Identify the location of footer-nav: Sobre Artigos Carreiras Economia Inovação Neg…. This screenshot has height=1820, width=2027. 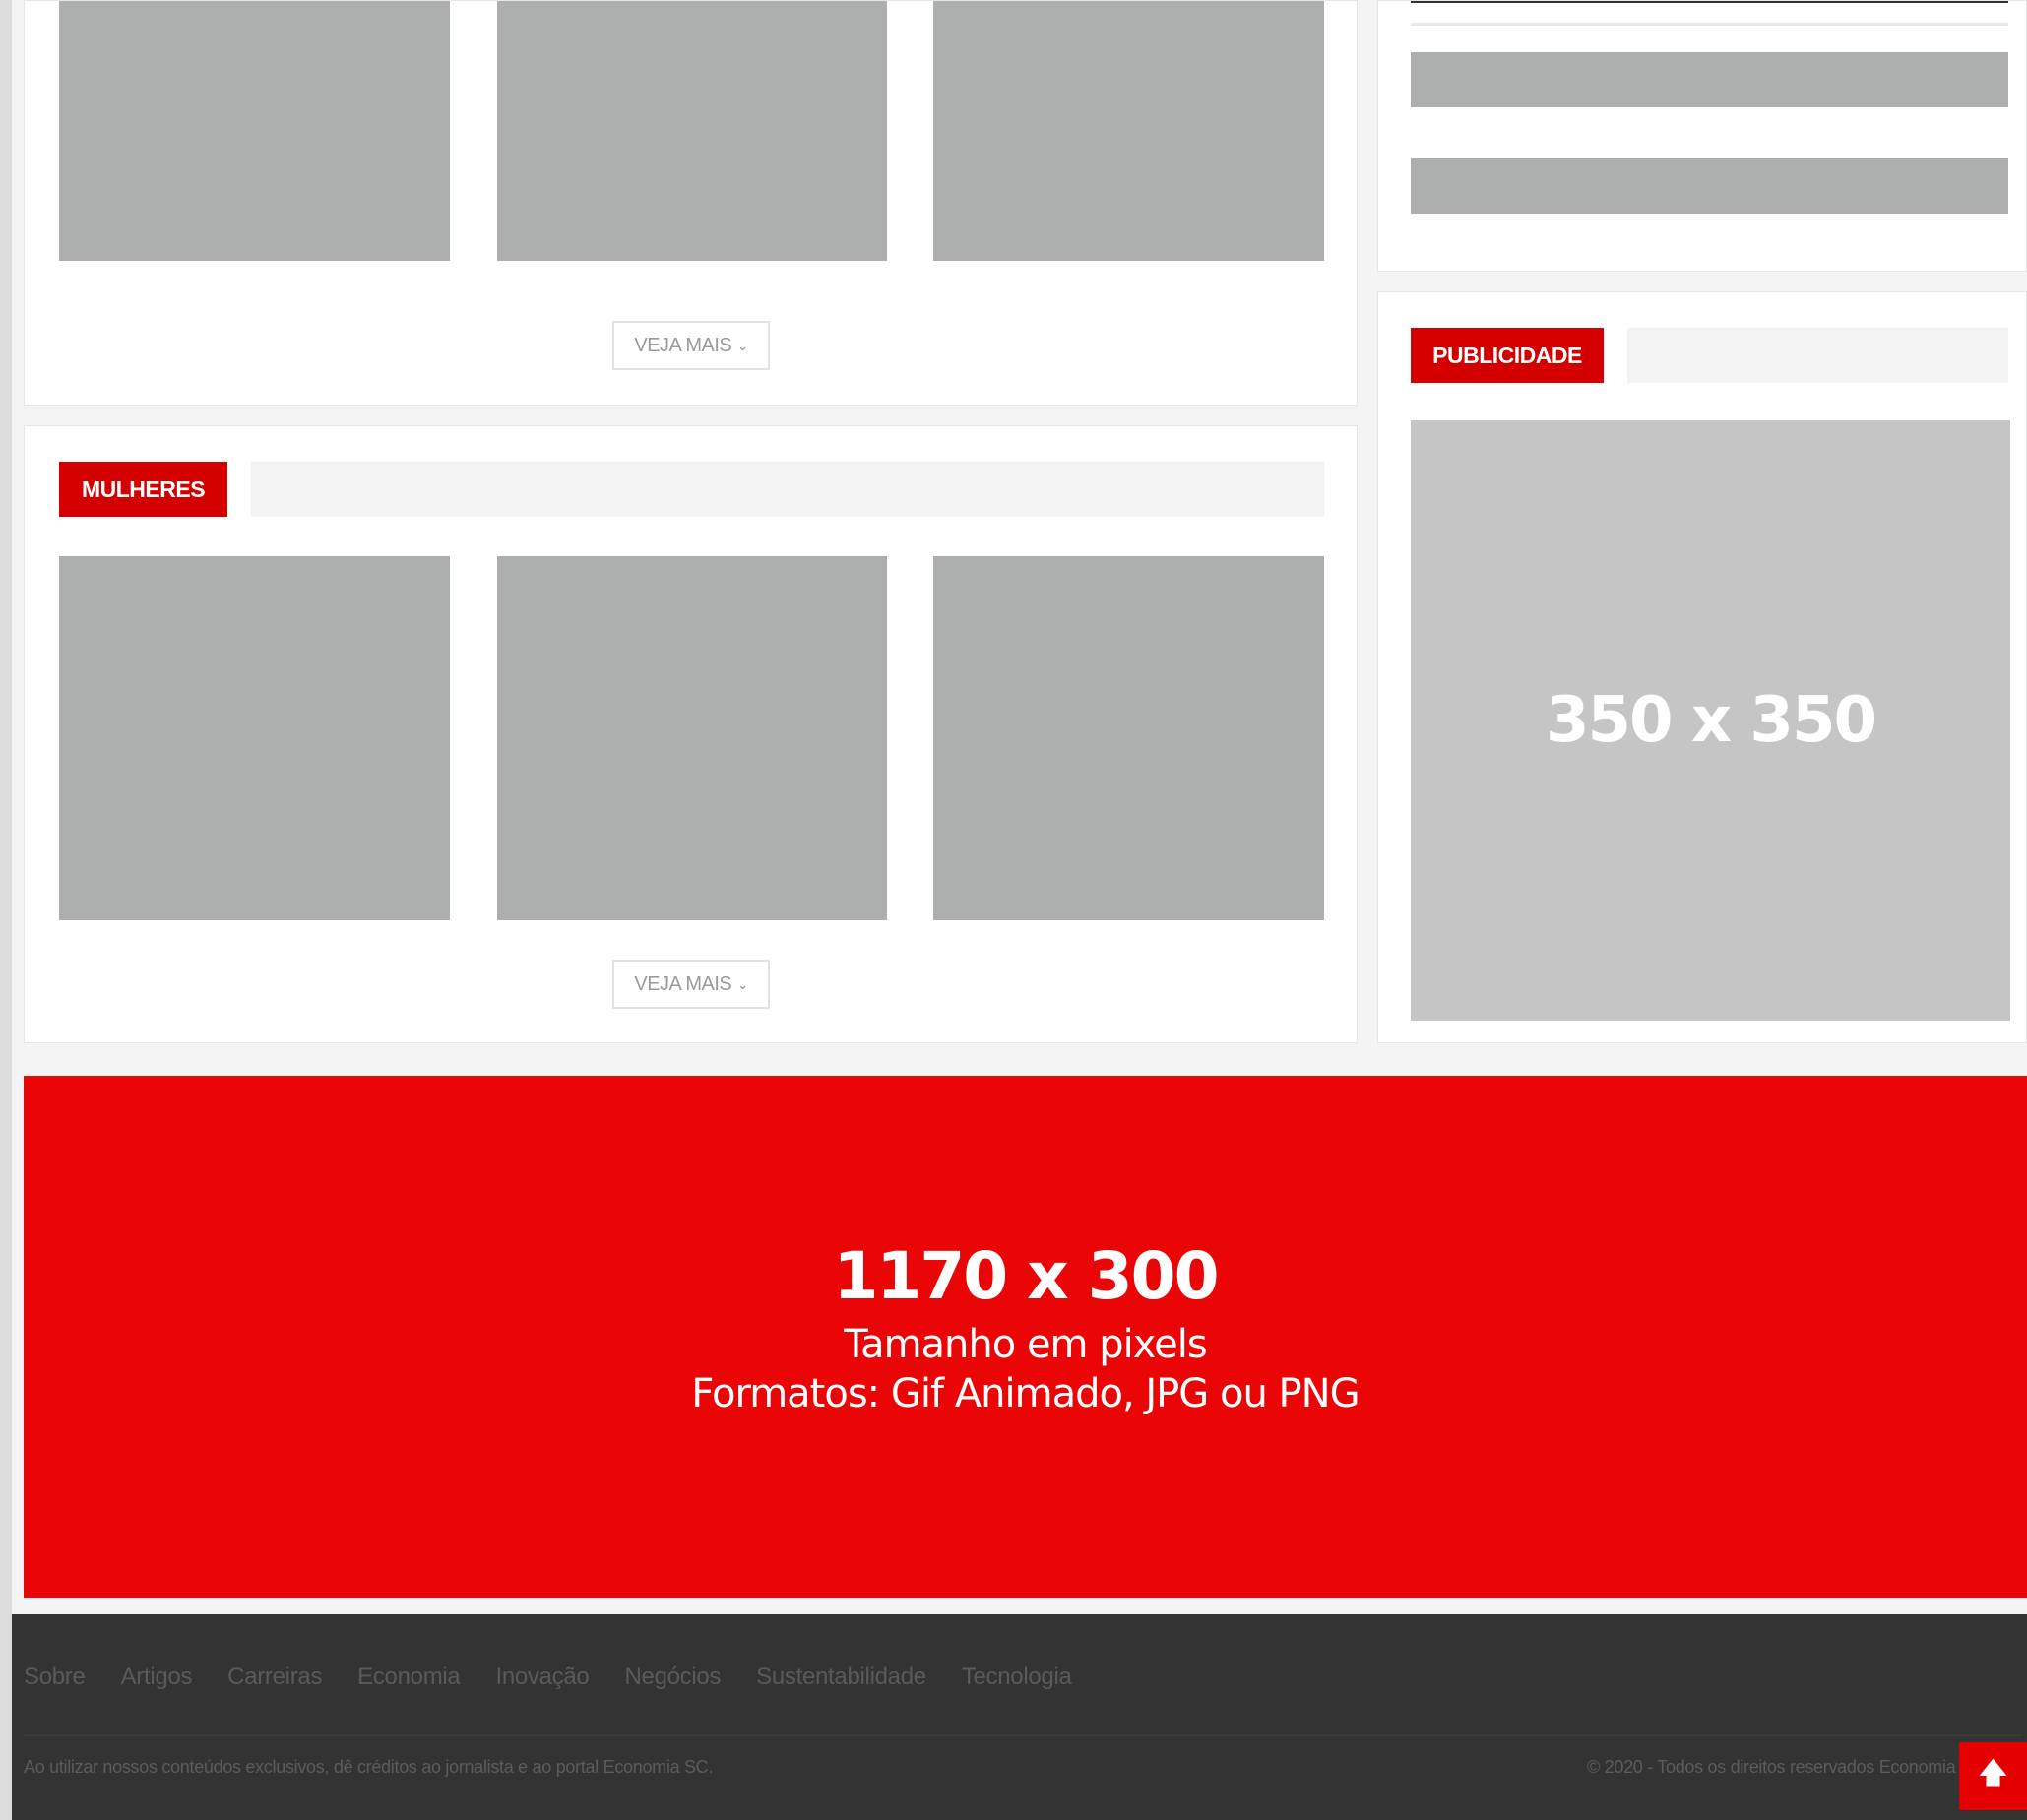
(548, 1677).